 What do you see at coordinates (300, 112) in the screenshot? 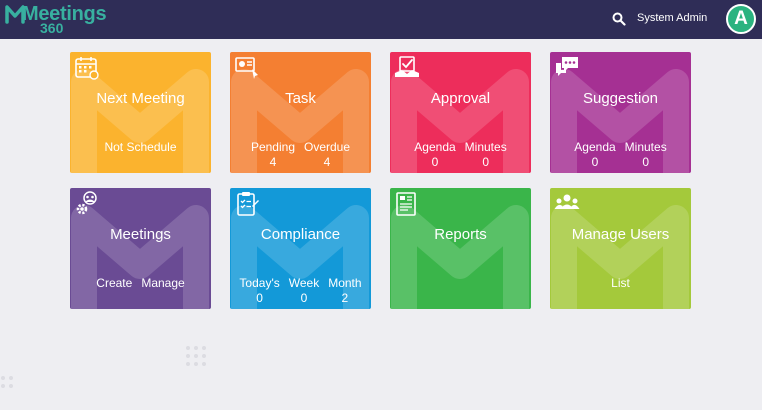
I see `tile-task: Task Pending 4 Overdue 4` at bounding box center [300, 112].